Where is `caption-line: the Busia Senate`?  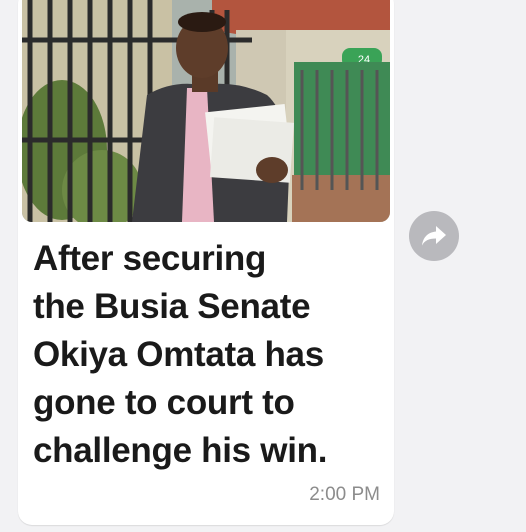 caption-line: the Busia Senate is located at coordinates (172, 306).